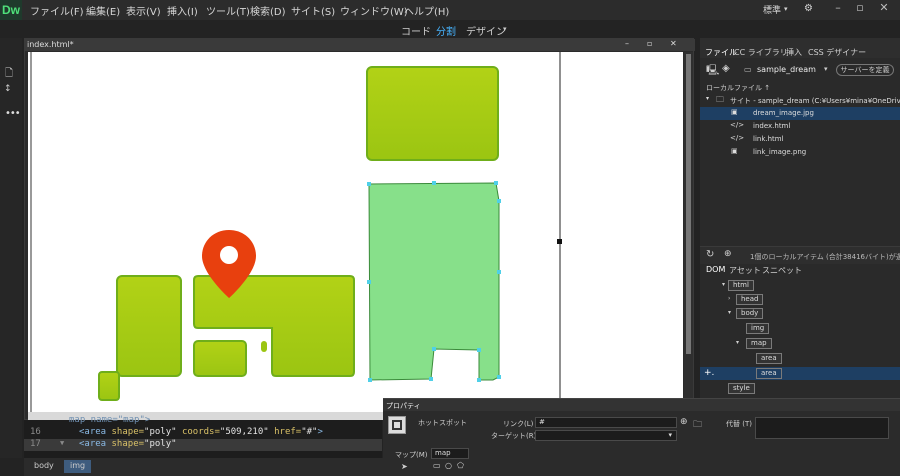  I want to click on local-files-header: ローカルファイル ↑, so click(738, 88).